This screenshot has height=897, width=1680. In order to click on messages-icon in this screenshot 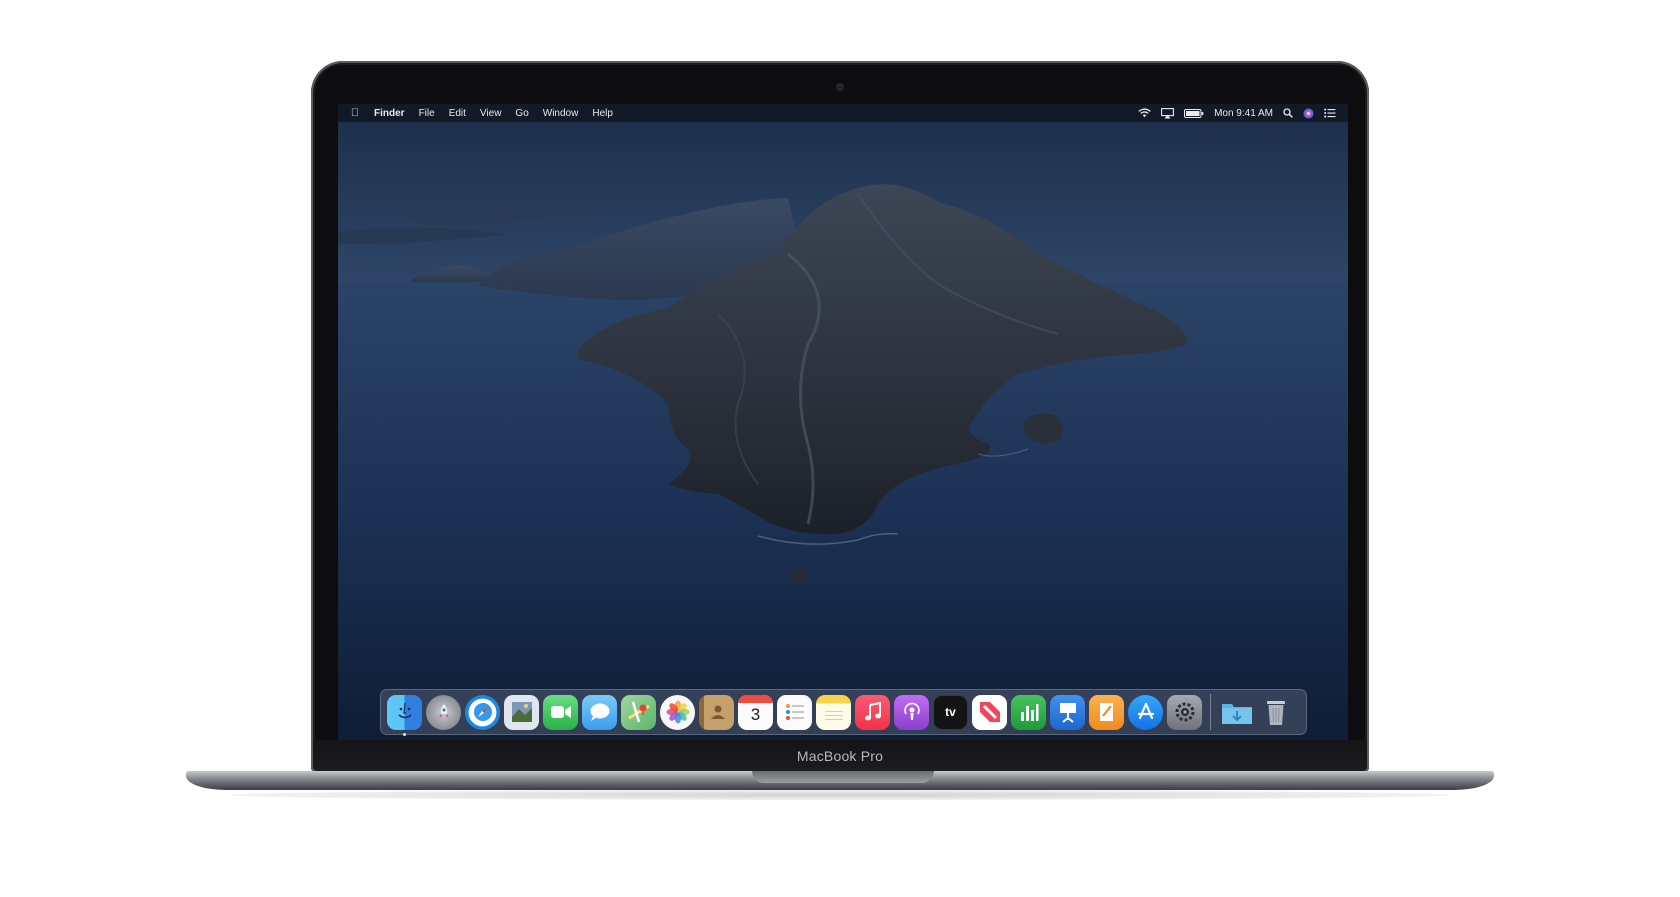, I will do `click(599, 712)`.